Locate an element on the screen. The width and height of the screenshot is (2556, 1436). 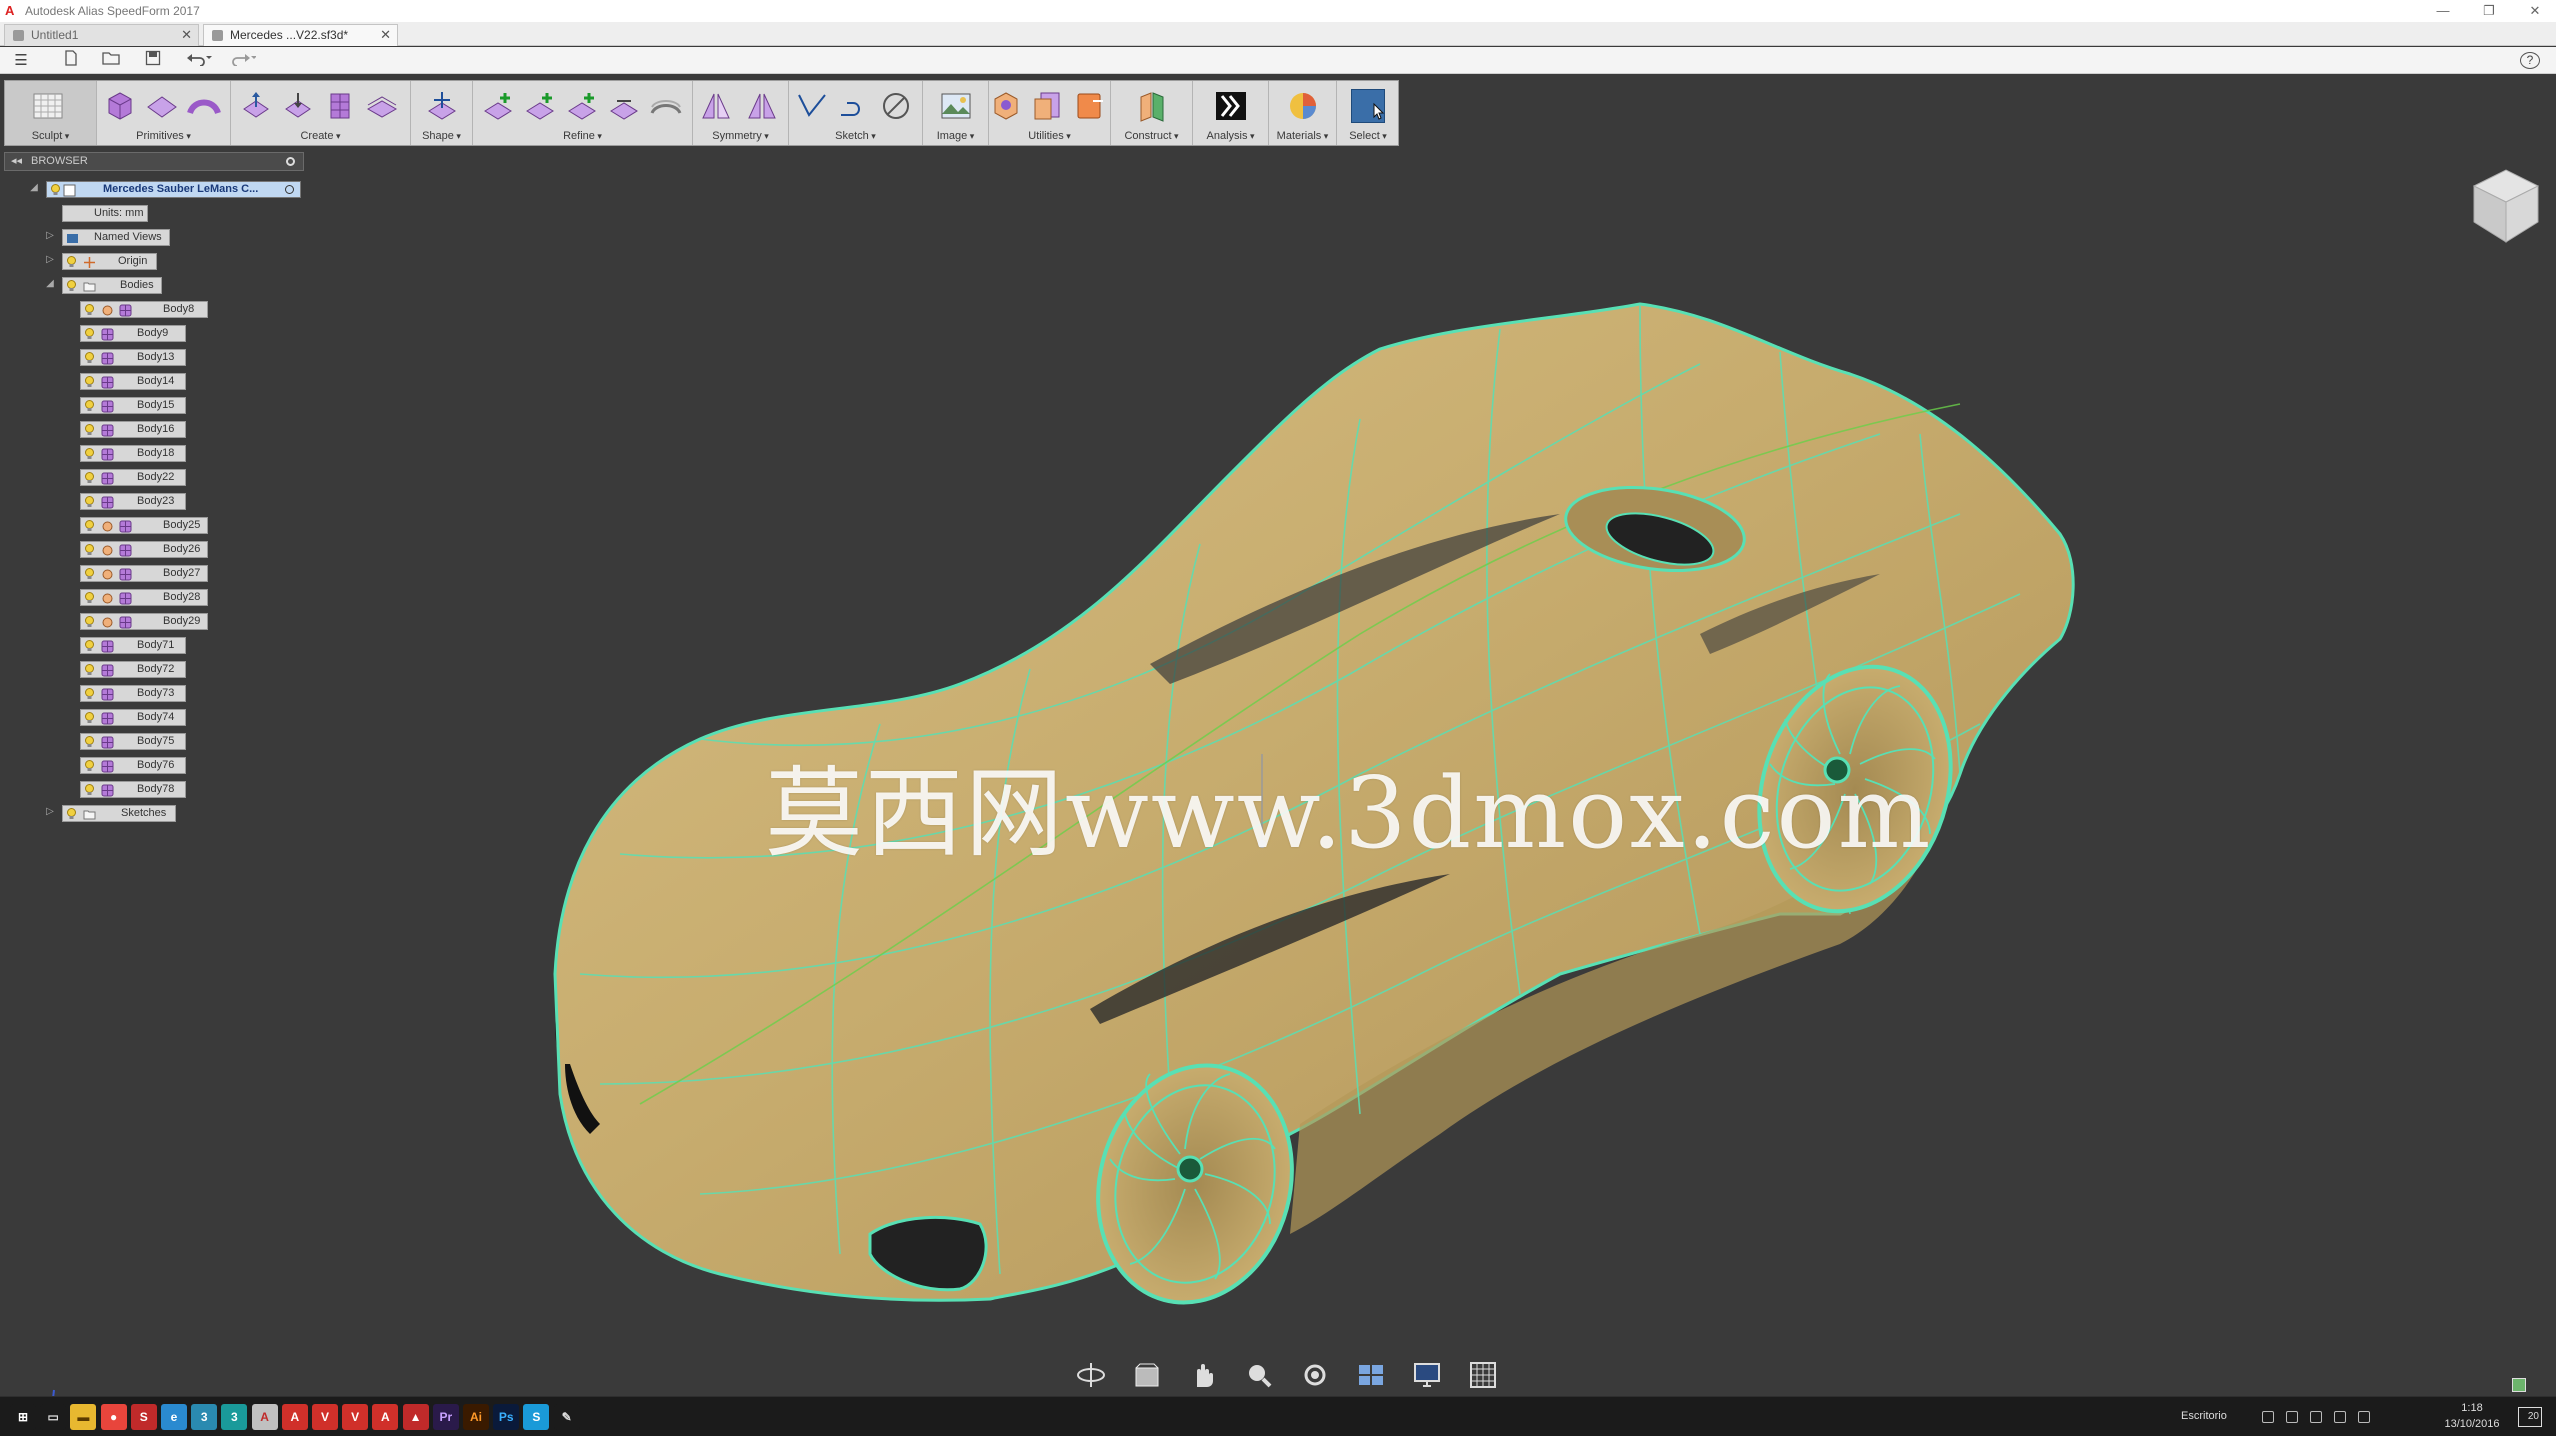
node-box: Body27 is located at coordinates (144, 573).